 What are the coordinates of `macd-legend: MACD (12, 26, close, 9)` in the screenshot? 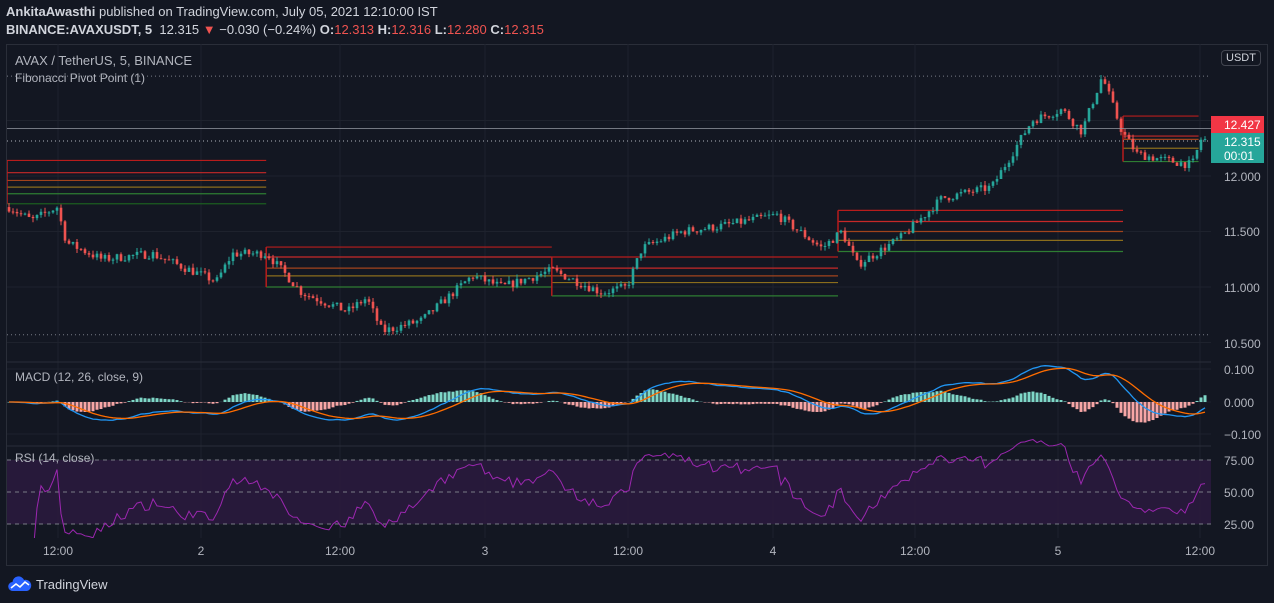 It's located at (79, 377).